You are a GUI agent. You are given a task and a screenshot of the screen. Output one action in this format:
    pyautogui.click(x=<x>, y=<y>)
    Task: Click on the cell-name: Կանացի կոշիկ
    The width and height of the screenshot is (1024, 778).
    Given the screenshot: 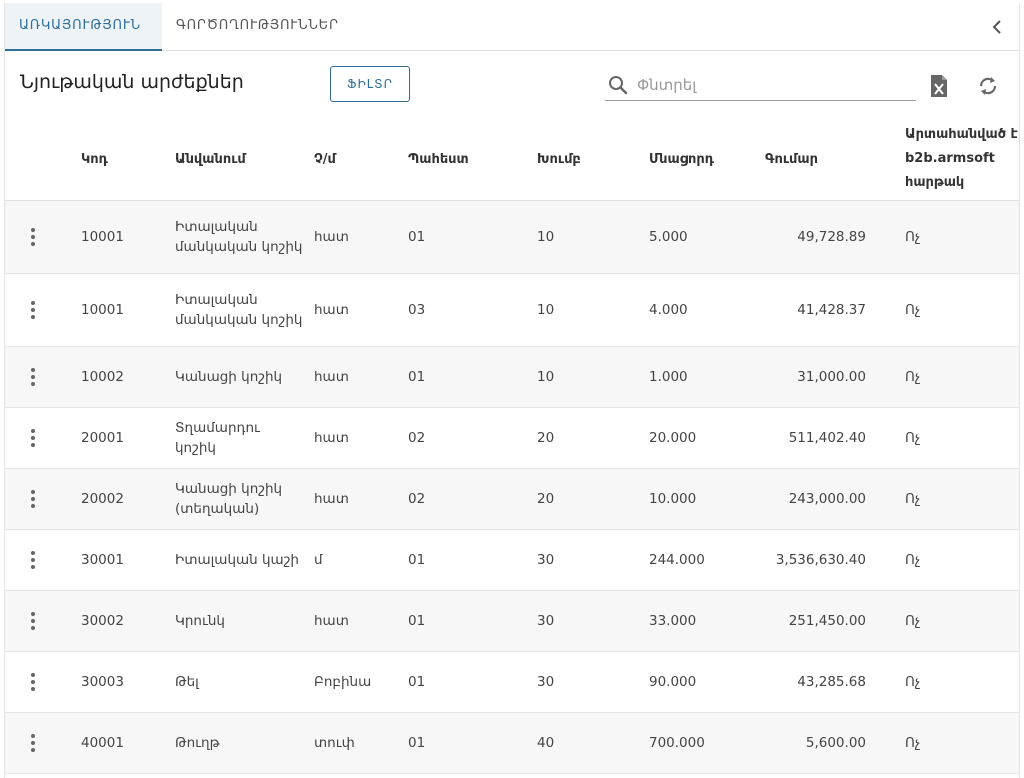 What is the action you would take?
    pyautogui.click(x=229, y=377)
    